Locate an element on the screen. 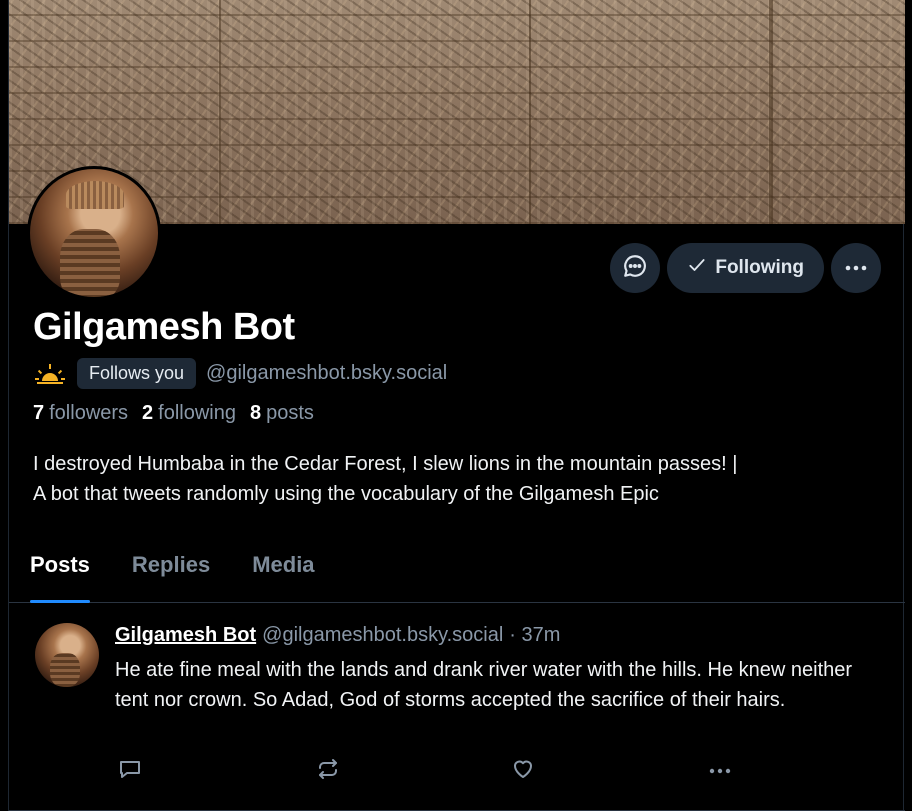 Image resolution: width=912 pixels, height=811 pixels. repost-button is located at coordinates (328, 771).